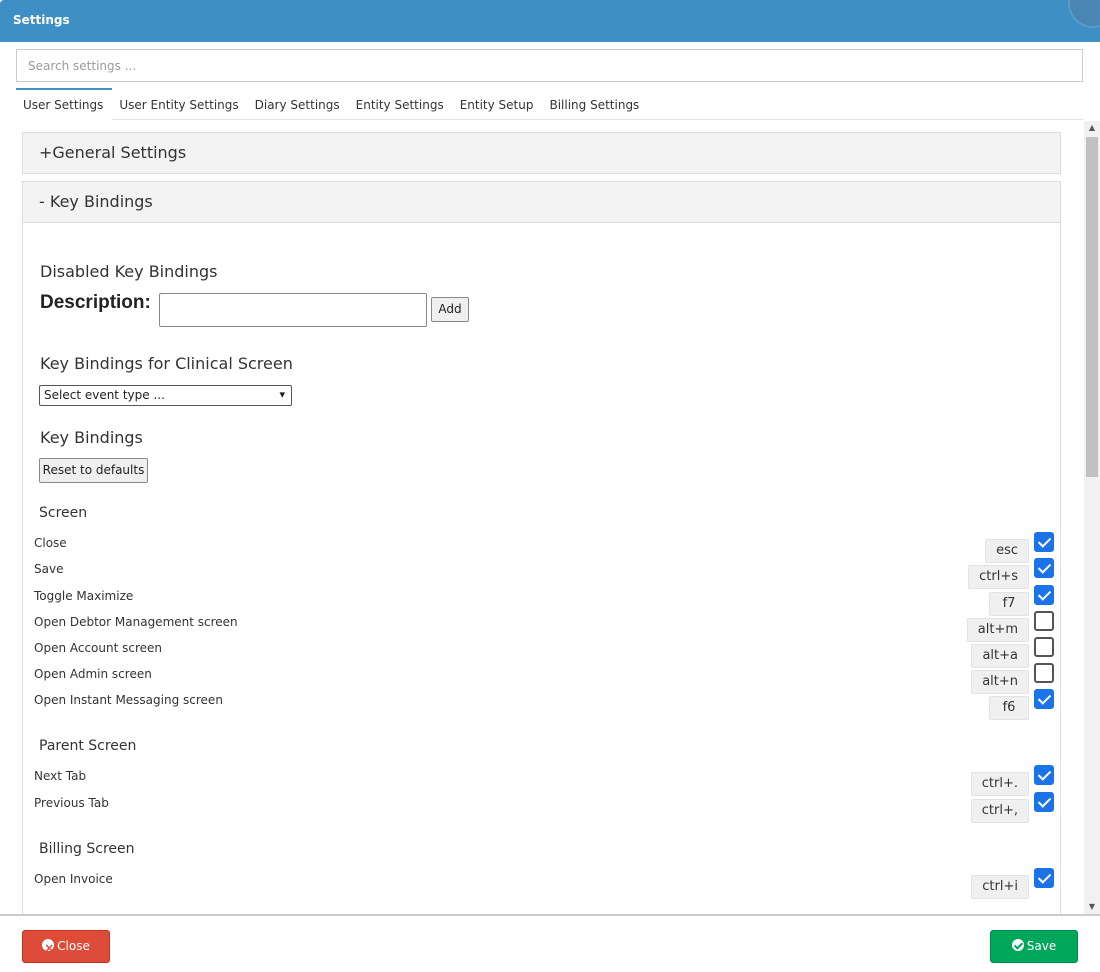 The height and width of the screenshot is (972, 1100). Describe the element at coordinates (550, 21) in the screenshot. I see `title-bar: Settings` at that location.